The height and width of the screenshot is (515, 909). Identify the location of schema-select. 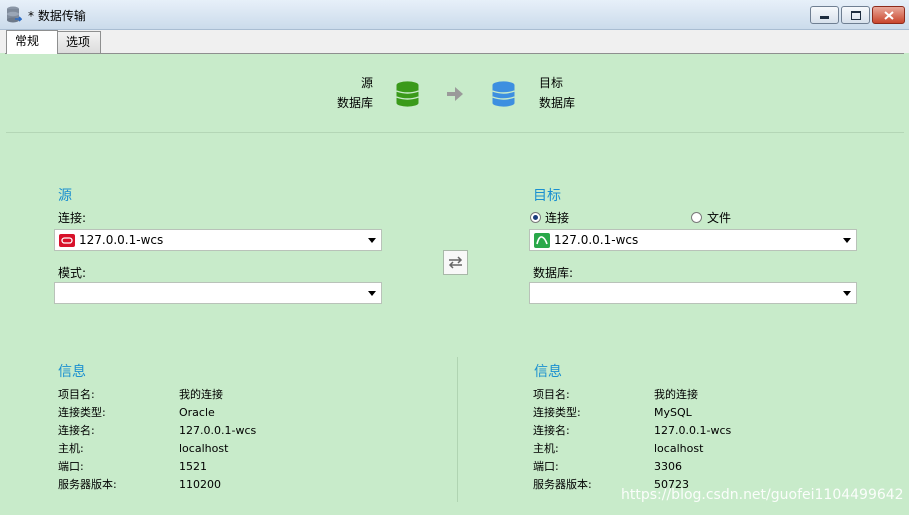
(218, 293).